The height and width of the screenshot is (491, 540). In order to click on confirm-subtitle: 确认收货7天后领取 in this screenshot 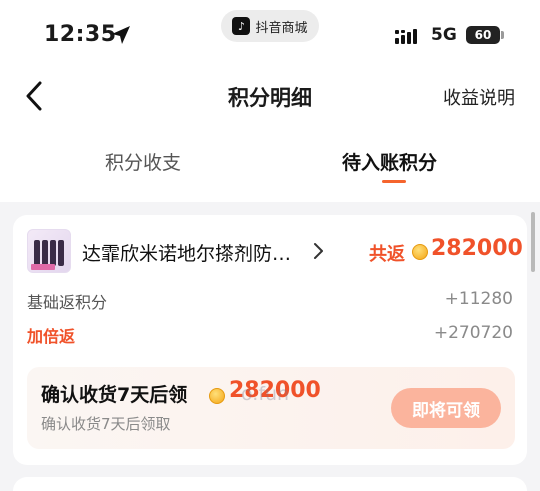, I will do `click(106, 424)`.